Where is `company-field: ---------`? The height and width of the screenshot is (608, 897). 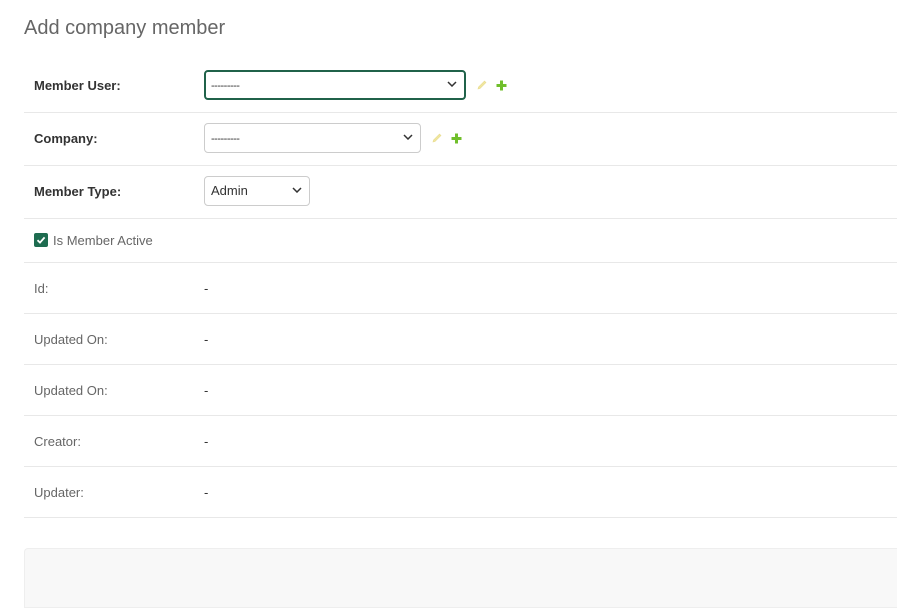
company-field: --------- is located at coordinates (333, 138).